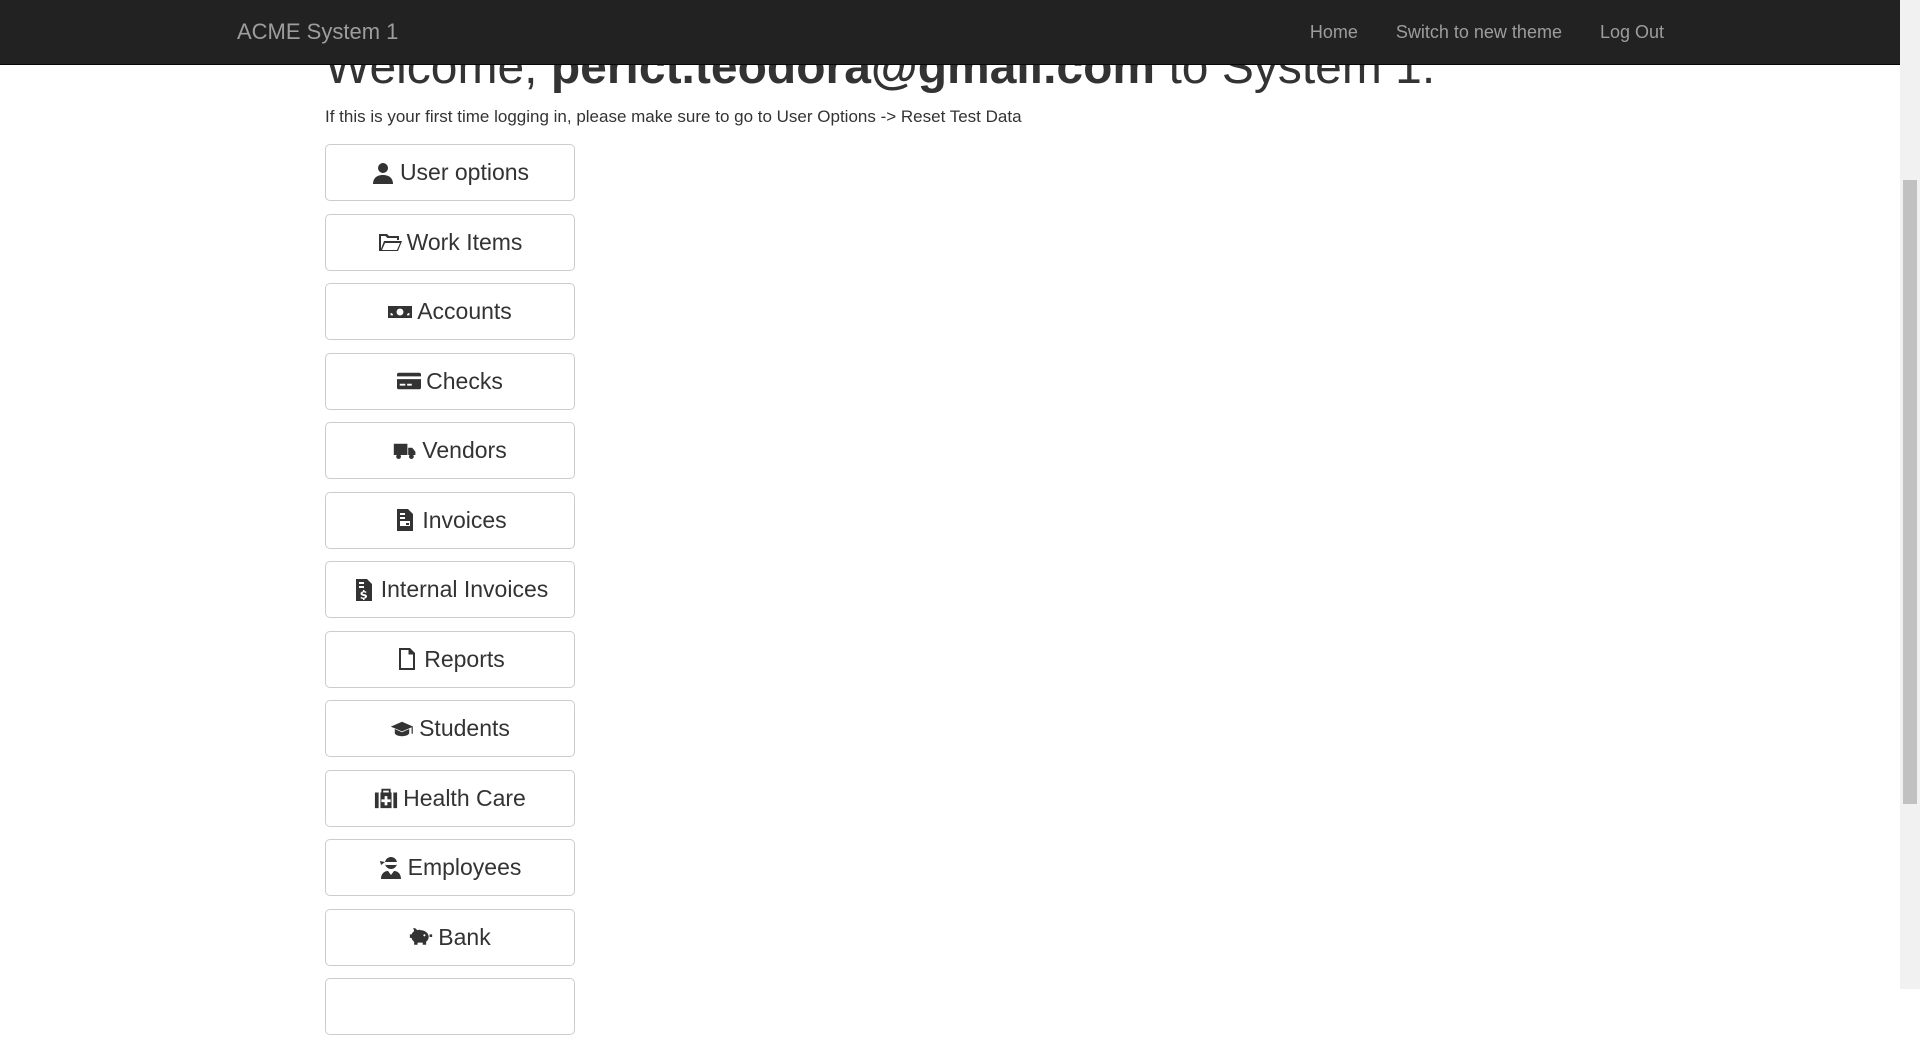 The width and height of the screenshot is (1920, 1048). What do you see at coordinates (464, 867) in the screenshot?
I see `menu-label: Employees` at bounding box center [464, 867].